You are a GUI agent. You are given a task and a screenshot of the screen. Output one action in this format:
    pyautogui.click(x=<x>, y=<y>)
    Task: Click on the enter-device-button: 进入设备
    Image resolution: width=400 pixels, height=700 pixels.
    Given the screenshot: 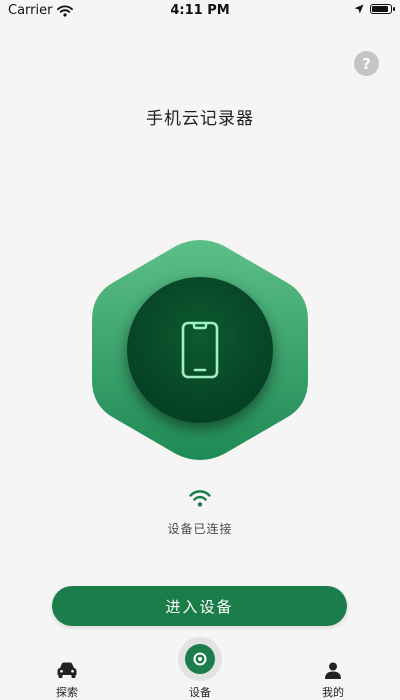 What is the action you would take?
    pyautogui.click(x=199, y=606)
    